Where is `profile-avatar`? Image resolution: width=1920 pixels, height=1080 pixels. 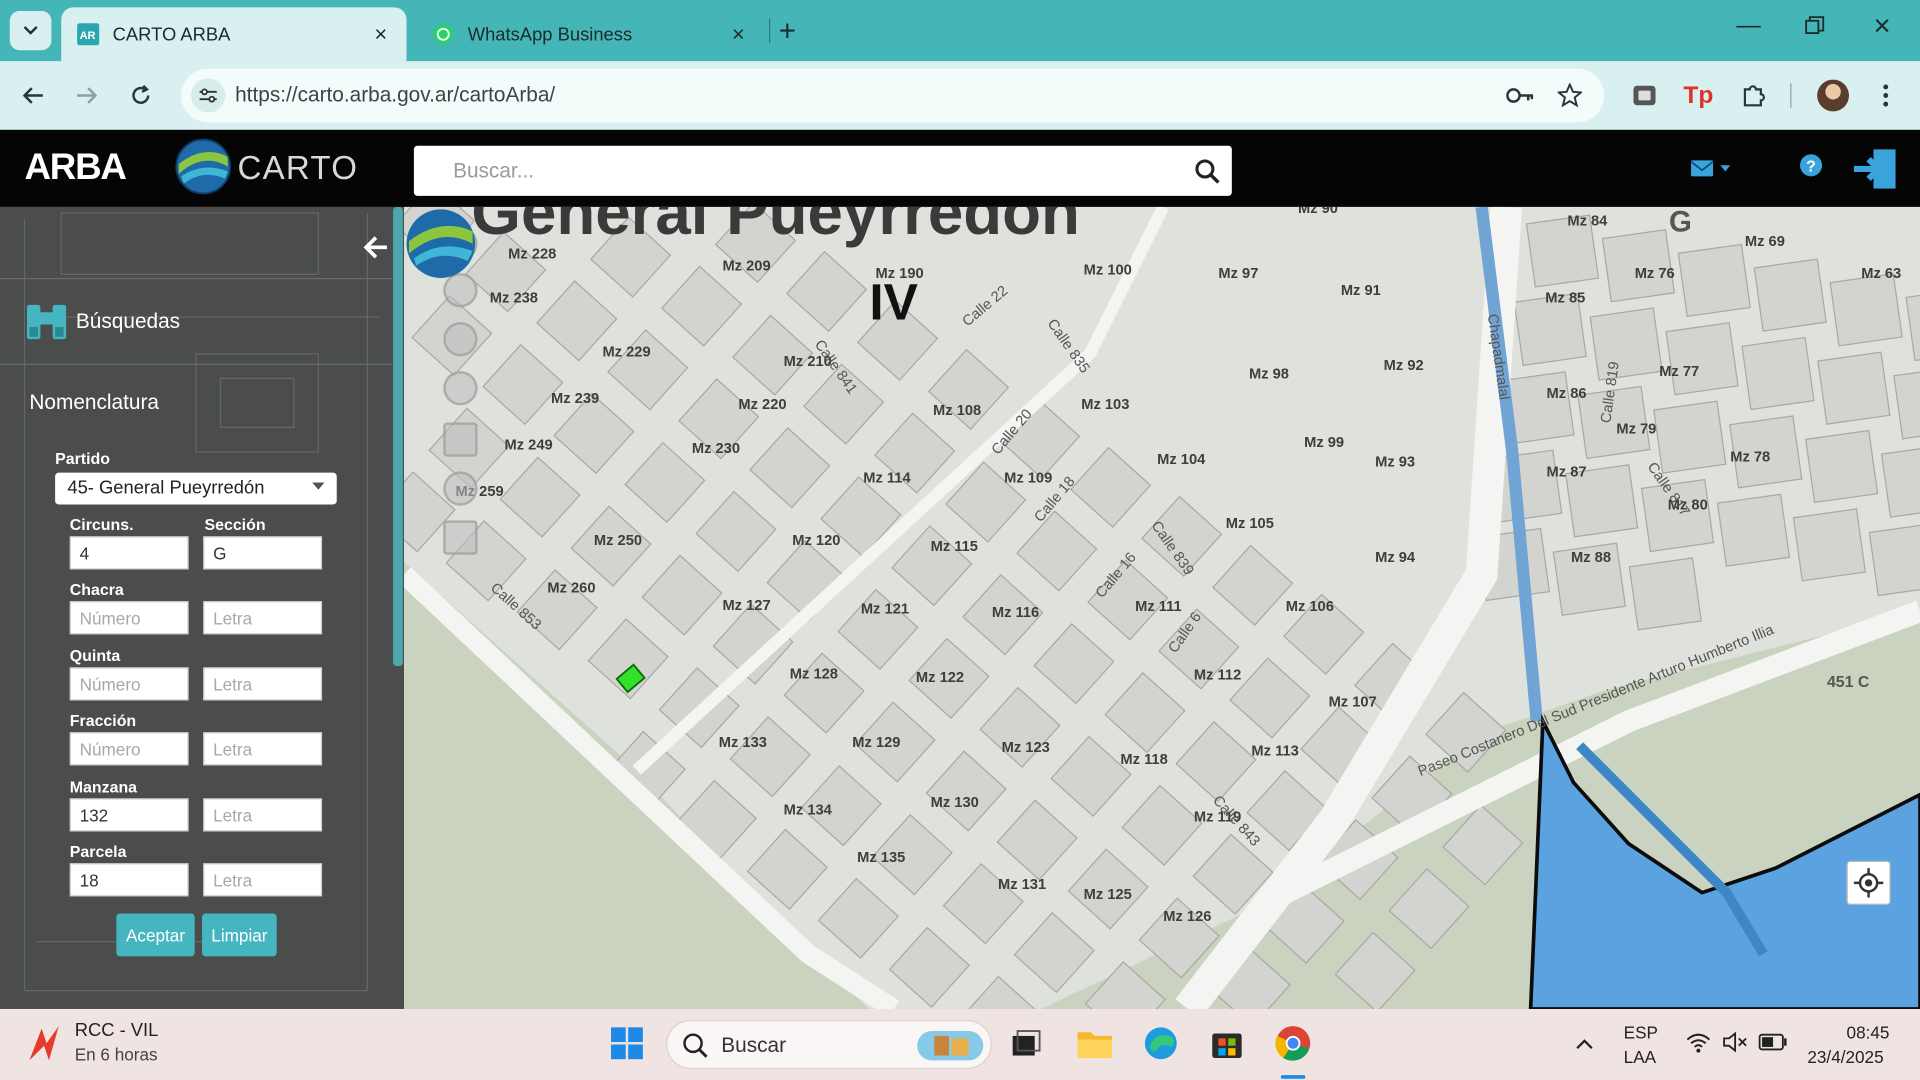 profile-avatar is located at coordinates (1833, 95).